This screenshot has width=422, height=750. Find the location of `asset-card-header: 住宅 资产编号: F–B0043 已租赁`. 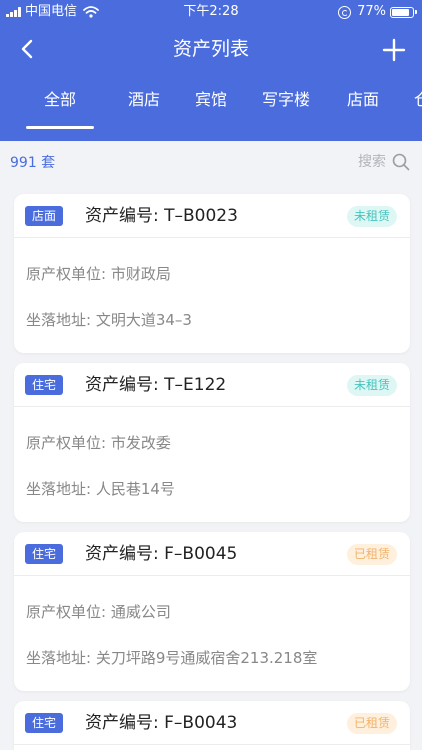

asset-card-header: 住宅 资产编号: F–B0043 已租赁 is located at coordinates (212, 723).